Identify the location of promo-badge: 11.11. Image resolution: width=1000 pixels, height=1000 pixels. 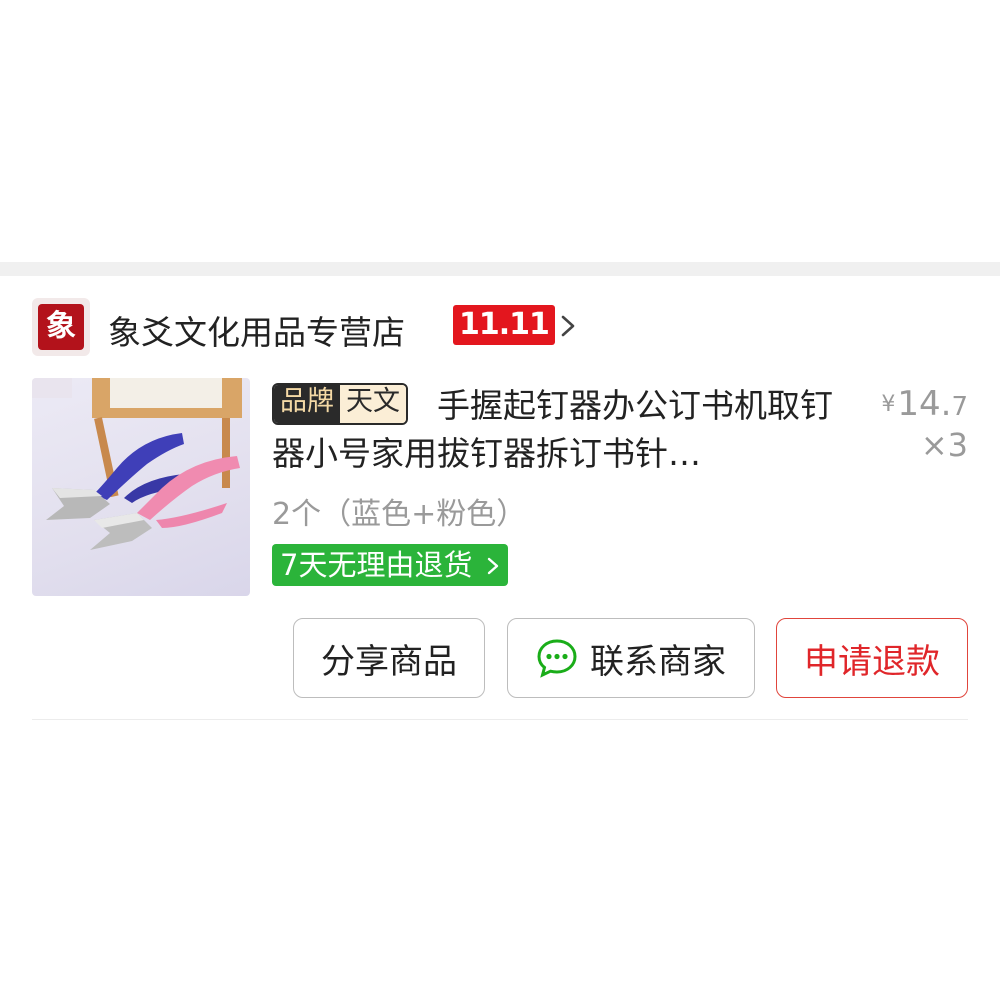
(504, 325).